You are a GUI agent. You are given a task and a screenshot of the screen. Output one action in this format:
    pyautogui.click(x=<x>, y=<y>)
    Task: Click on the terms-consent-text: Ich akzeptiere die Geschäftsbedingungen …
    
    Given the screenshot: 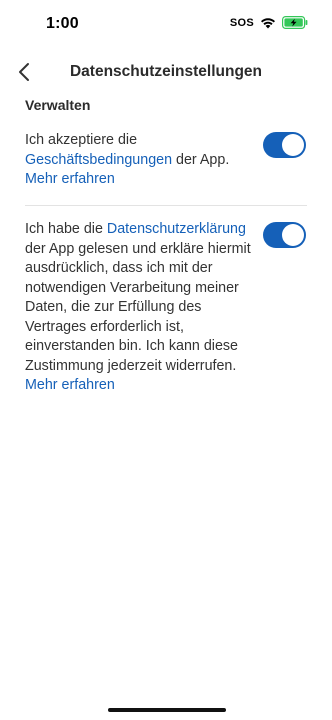 What is the action you would take?
    pyautogui.click(x=140, y=160)
    